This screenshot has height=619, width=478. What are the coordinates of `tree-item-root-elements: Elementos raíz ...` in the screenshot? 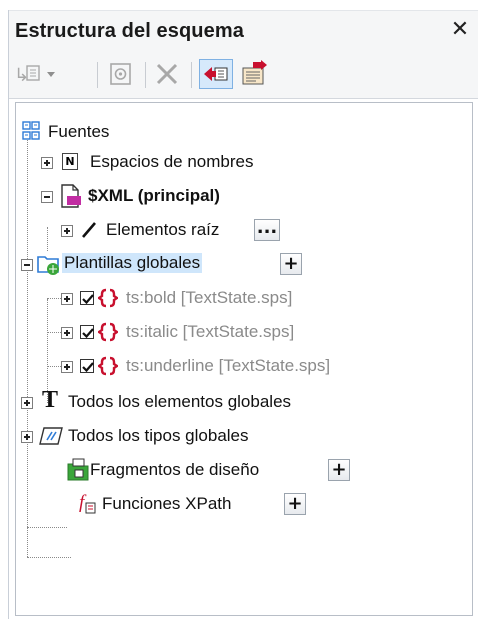 It's located at (176, 230).